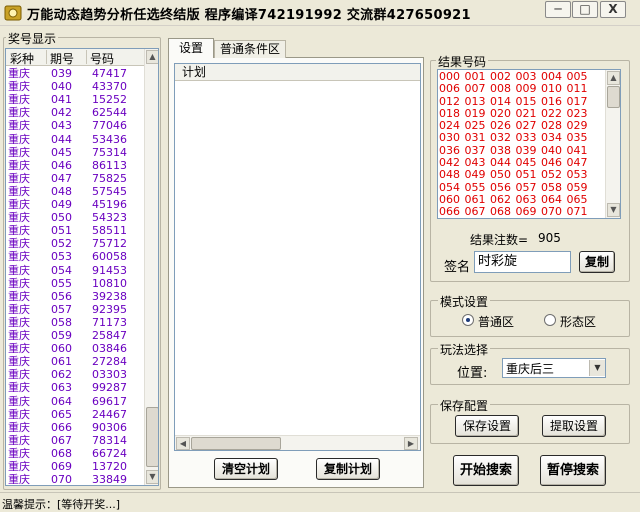 Image resolution: width=640 pixels, height=512 pixels. Describe the element at coordinates (22, 58) in the screenshot. I see `header-type: 彩种` at that location.